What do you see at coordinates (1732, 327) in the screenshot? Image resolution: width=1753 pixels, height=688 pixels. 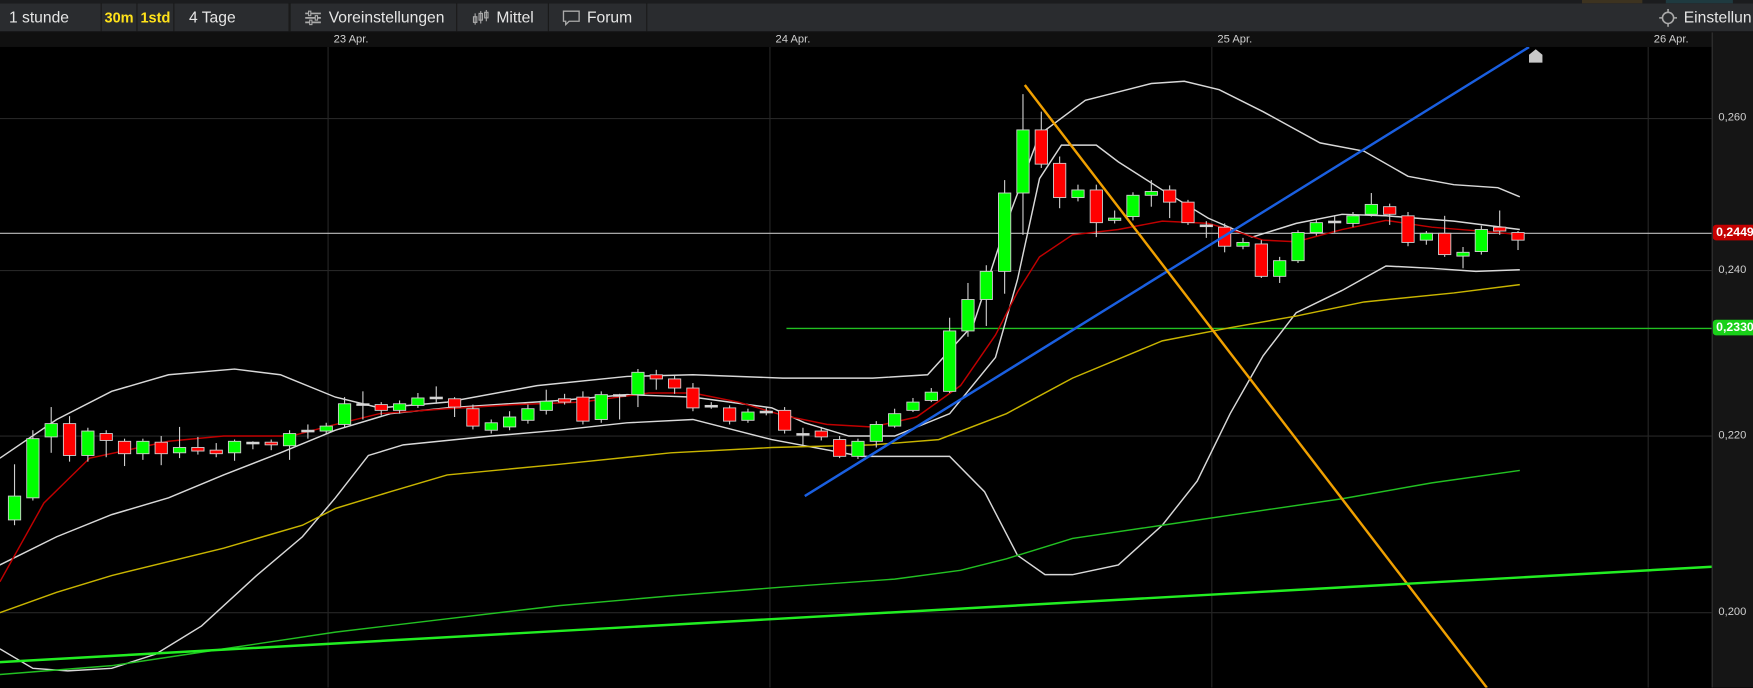 I see `level-price-badge: 0,2330` at bounding box center [1732, 327].